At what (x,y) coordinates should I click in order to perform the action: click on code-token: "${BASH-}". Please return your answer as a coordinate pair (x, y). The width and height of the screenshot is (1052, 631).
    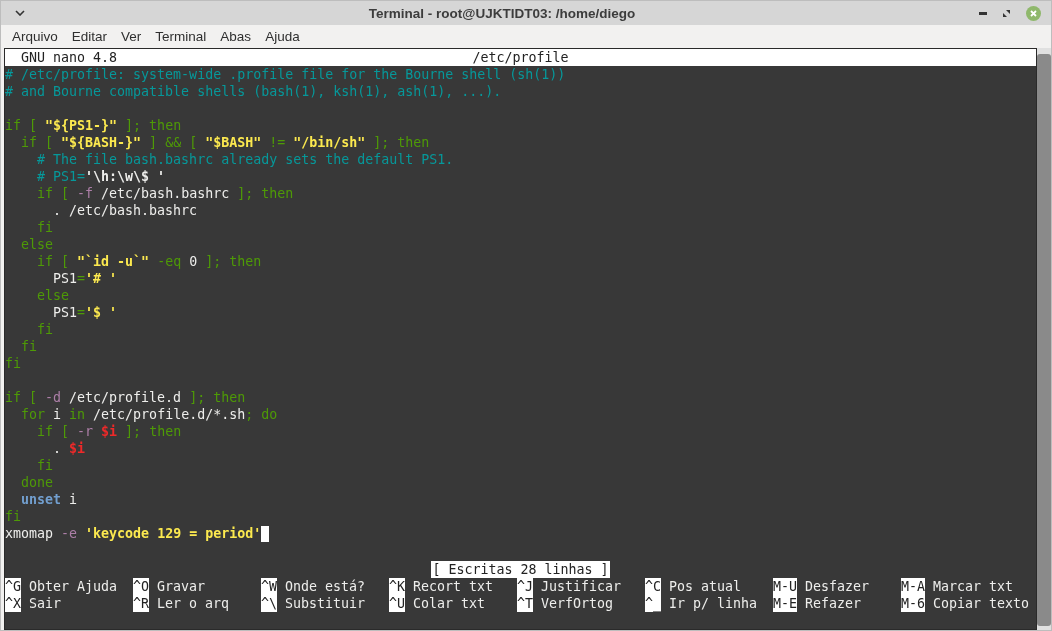
    Looking at the image, I should click on (101, 142).